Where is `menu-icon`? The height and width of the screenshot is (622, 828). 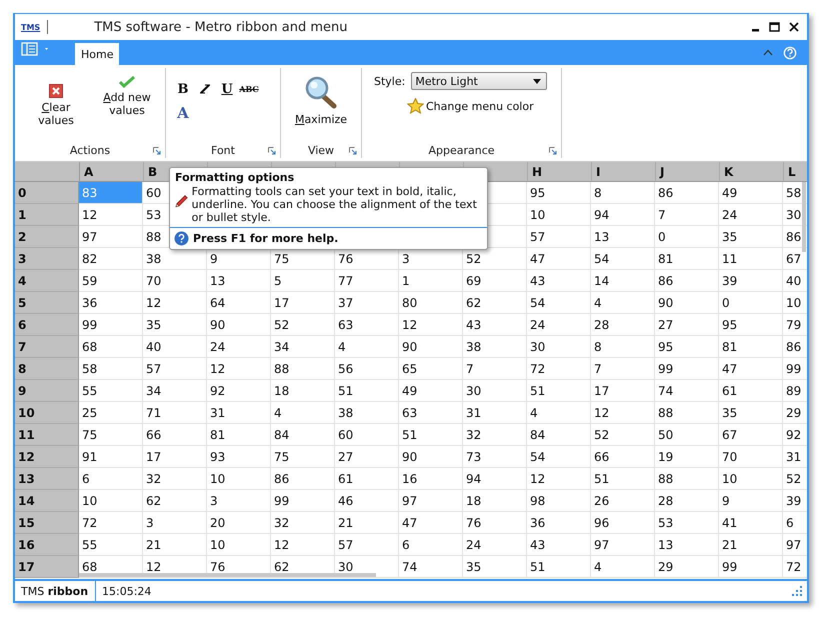 menu-icon is located at coordinates (36, 49).